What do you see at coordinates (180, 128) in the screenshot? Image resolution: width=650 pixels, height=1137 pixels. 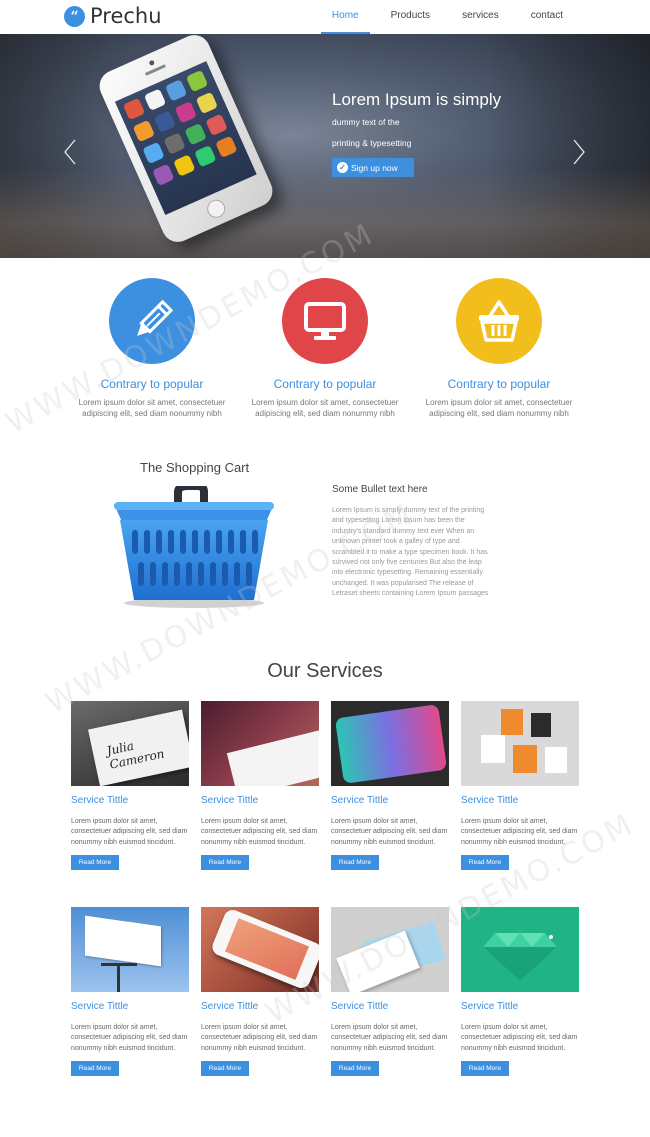 I see `app-grid` at bounding box center [180, 128].